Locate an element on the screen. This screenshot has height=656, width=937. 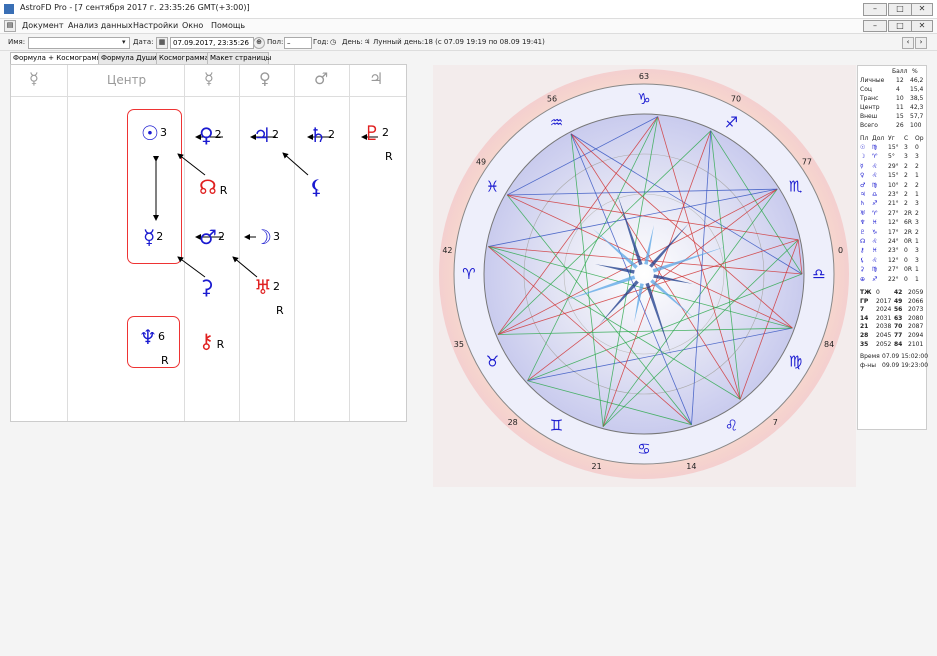
child-close-button: ✕ is located at coordinates (922, 26).